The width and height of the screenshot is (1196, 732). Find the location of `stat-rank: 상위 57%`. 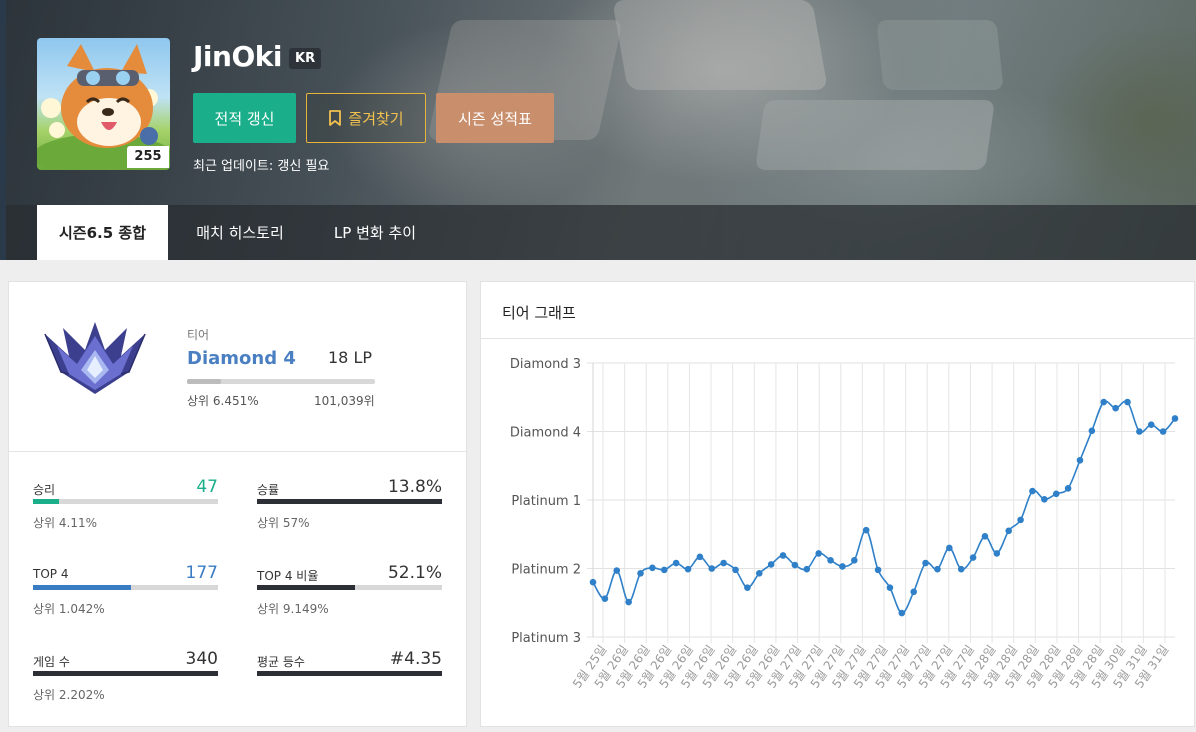

stat-rank: 상위 57% is located at coordinates (283, 523).